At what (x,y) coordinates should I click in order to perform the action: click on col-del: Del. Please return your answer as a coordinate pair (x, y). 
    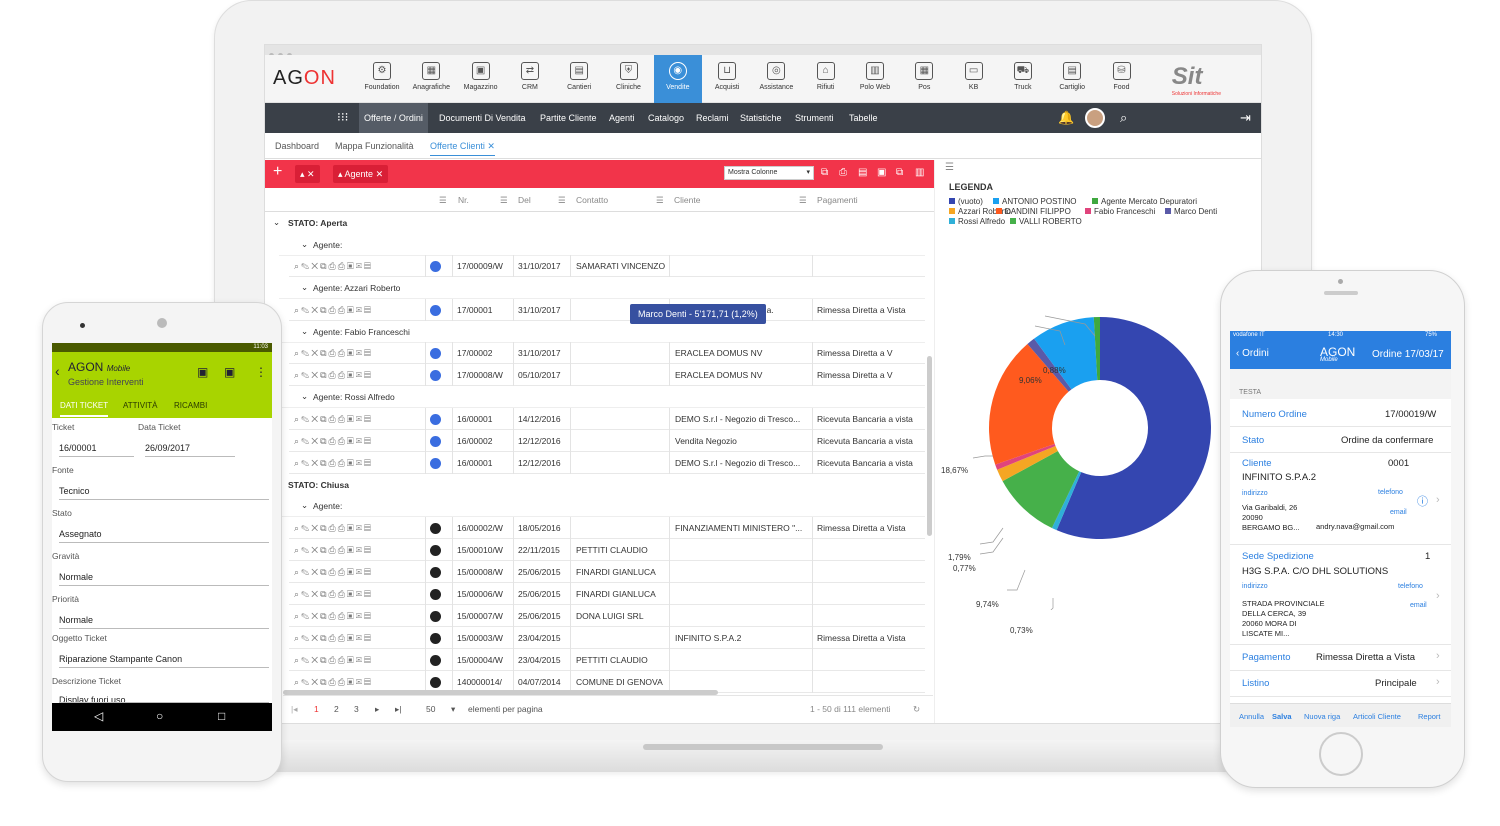
    Looking at the image, I should click on (524, 200).